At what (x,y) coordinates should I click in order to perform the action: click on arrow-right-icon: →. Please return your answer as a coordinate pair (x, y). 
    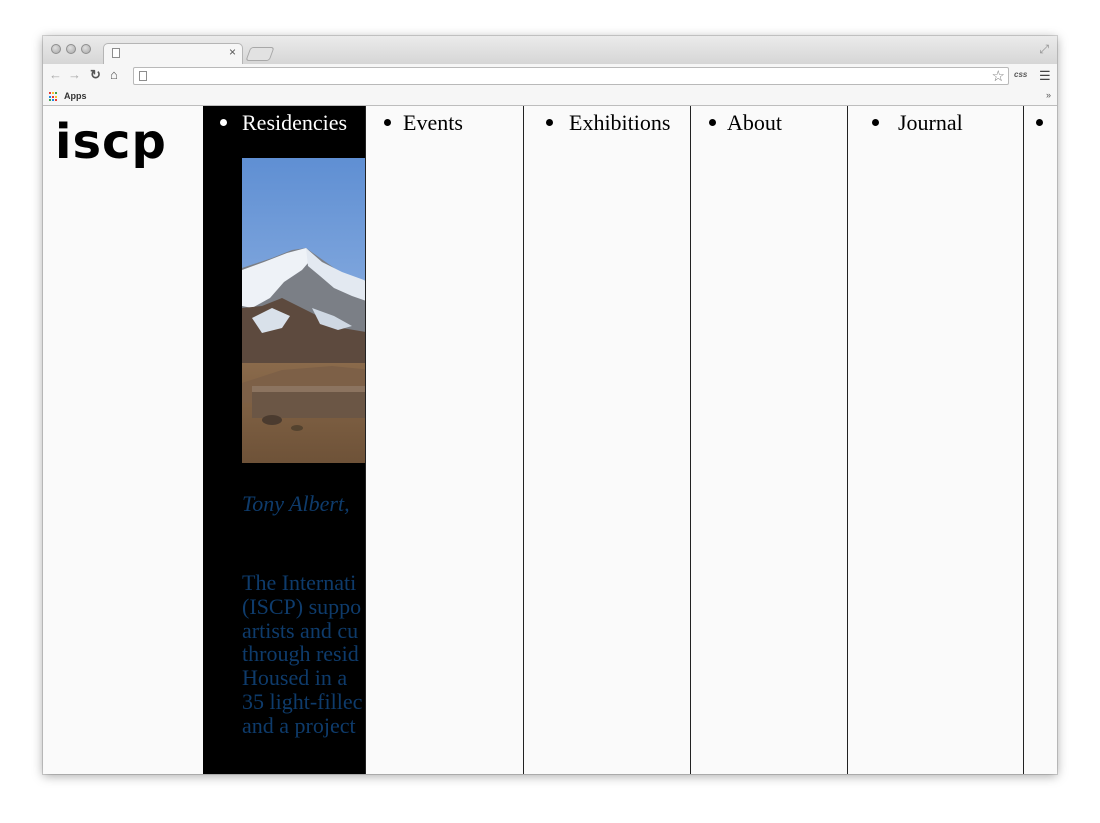
    Looking at the image, I should click on (74, 75).